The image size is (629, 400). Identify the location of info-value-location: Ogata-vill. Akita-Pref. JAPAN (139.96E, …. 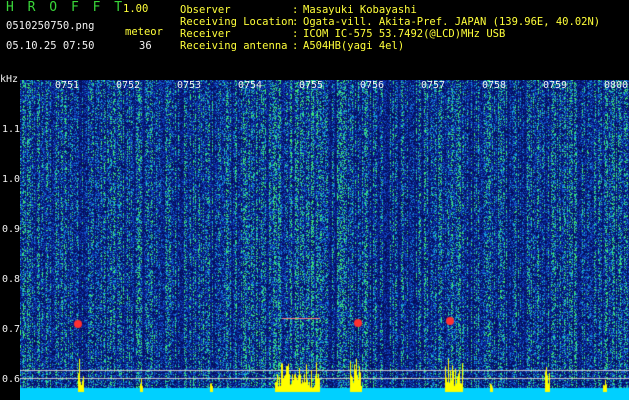
(452, 22).